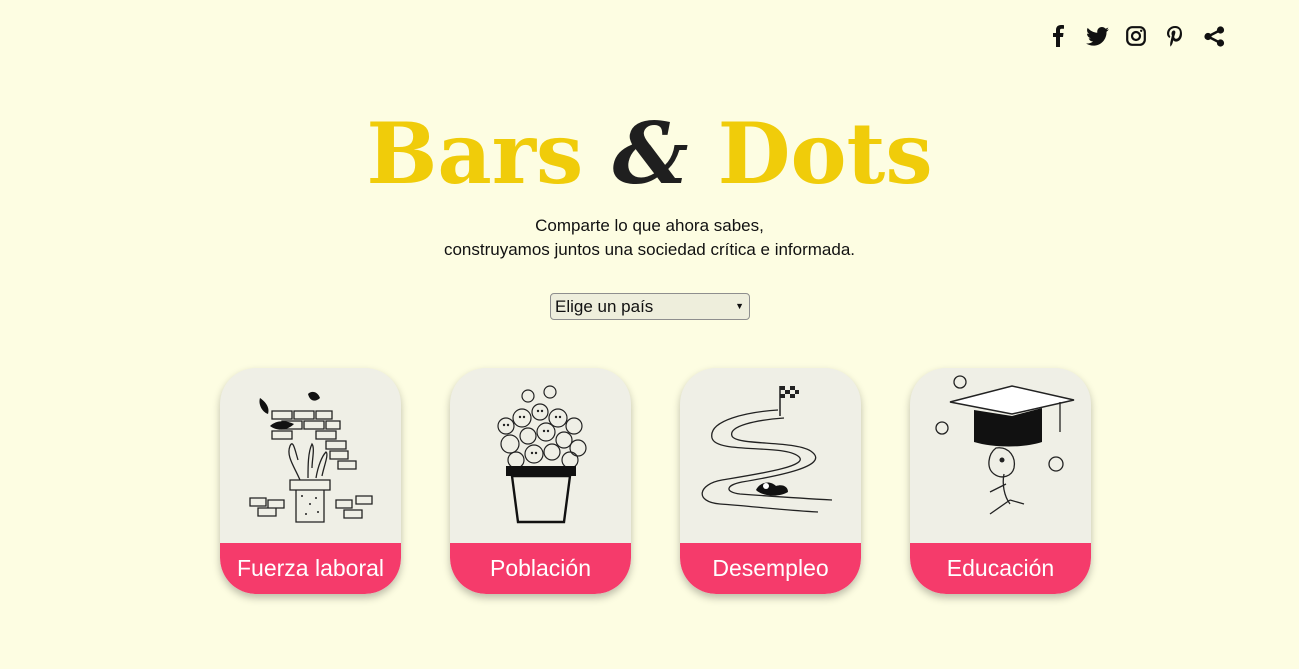 This screenshot has width=1299, height=669. What do you see at coordinates (542, 454) in the screenshot?
I see `flowerpot-faces-illustration` at bounding box center [542, 454].